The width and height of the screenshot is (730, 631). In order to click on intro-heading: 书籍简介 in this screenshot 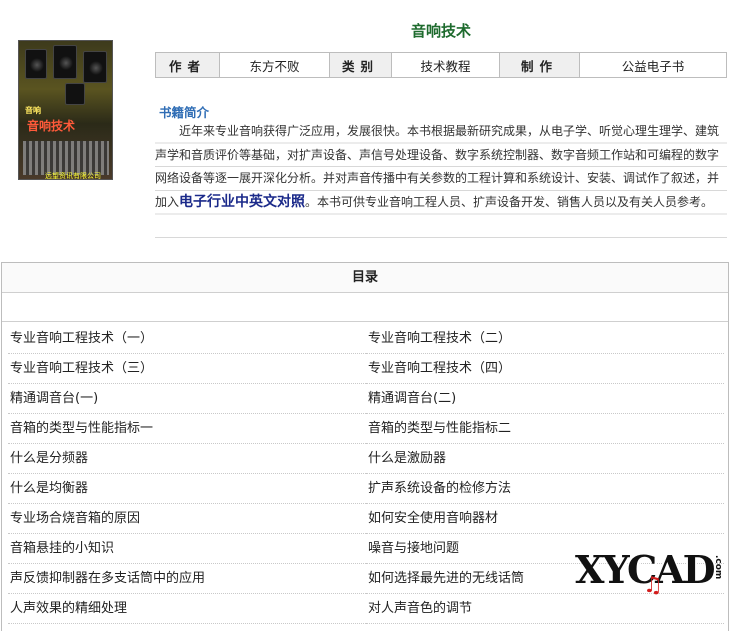, I will do `click(184, 112)`.